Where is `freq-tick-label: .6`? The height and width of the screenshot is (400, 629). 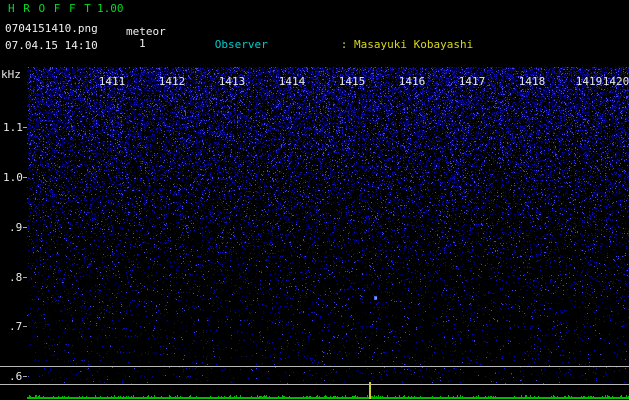
freq-tick-label: .6 is located at coordinates (16, 376).